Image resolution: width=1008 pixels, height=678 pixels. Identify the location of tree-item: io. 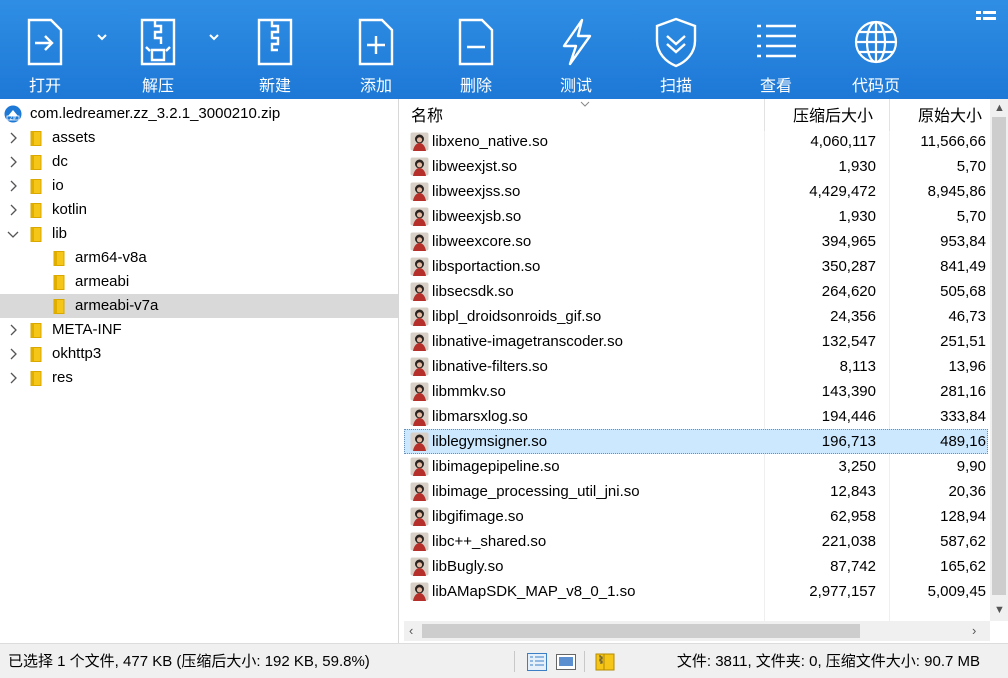
(199, 186).